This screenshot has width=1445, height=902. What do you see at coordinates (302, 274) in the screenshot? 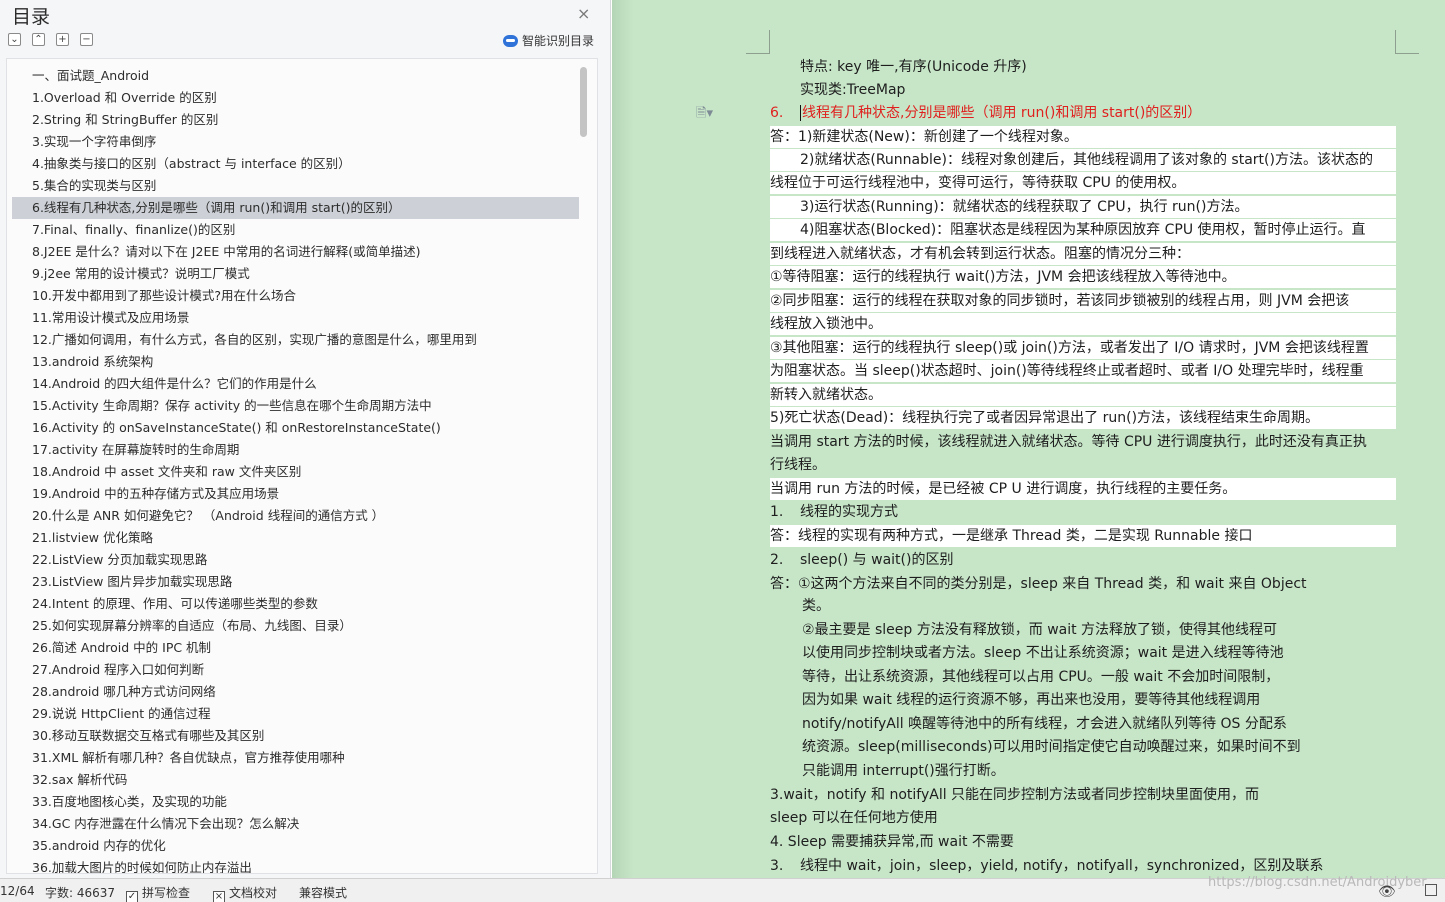
I see `toc-item: 9.j2ee 常用的设计模式？说明工厂模式` at bounding box center [302, 274].